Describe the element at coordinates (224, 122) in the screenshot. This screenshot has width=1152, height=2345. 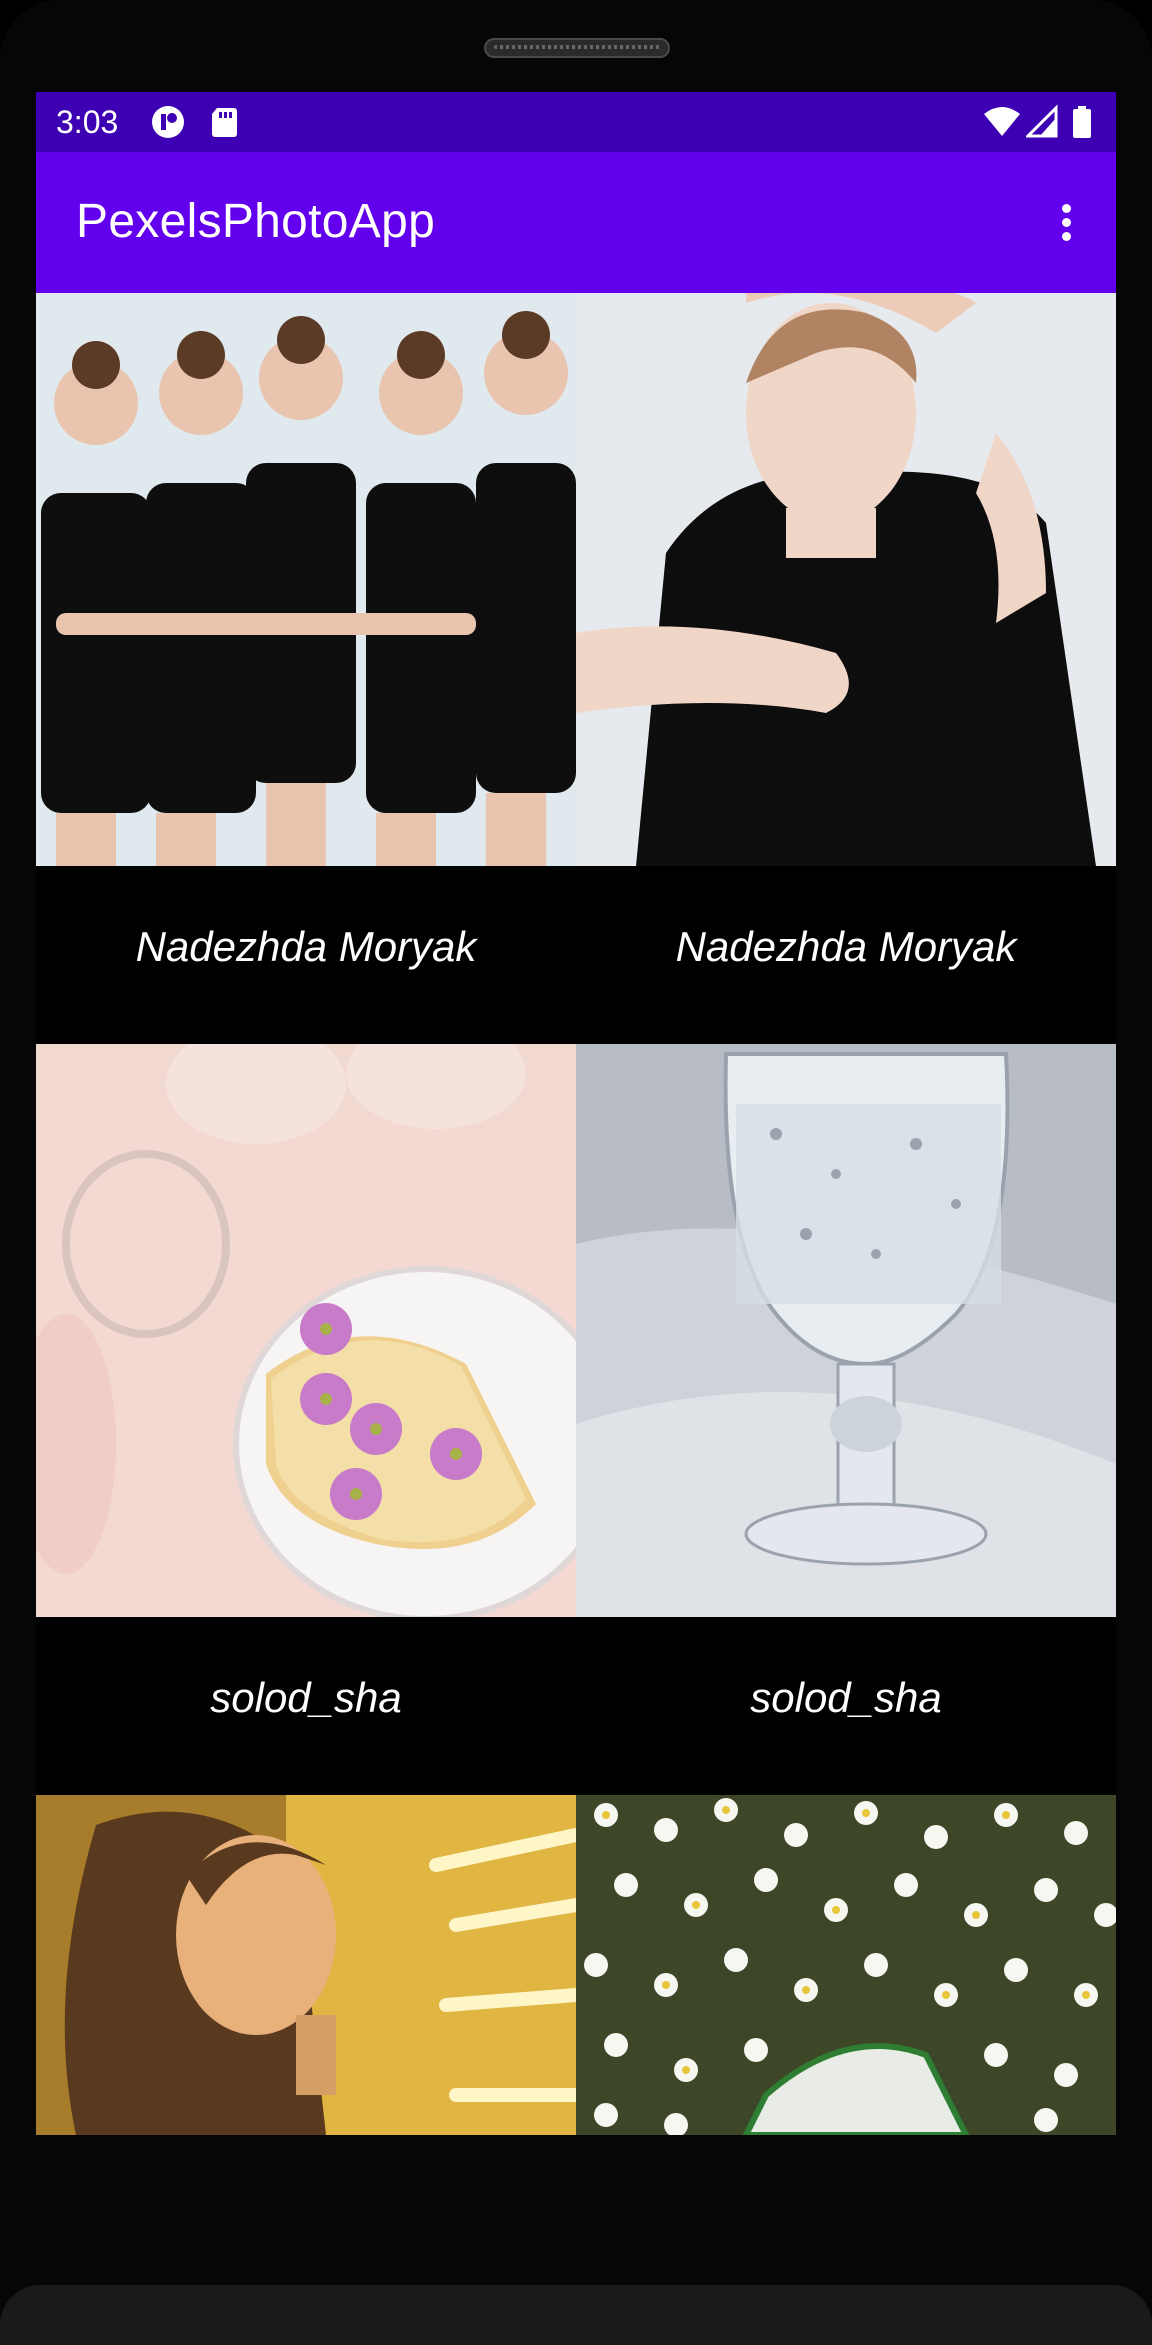
I see `sd-card-icon` at that location.